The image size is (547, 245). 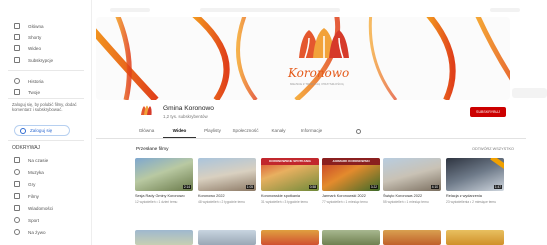 I want to click on sidebar-item-movies: Filmy, so click(x=26, y=196).